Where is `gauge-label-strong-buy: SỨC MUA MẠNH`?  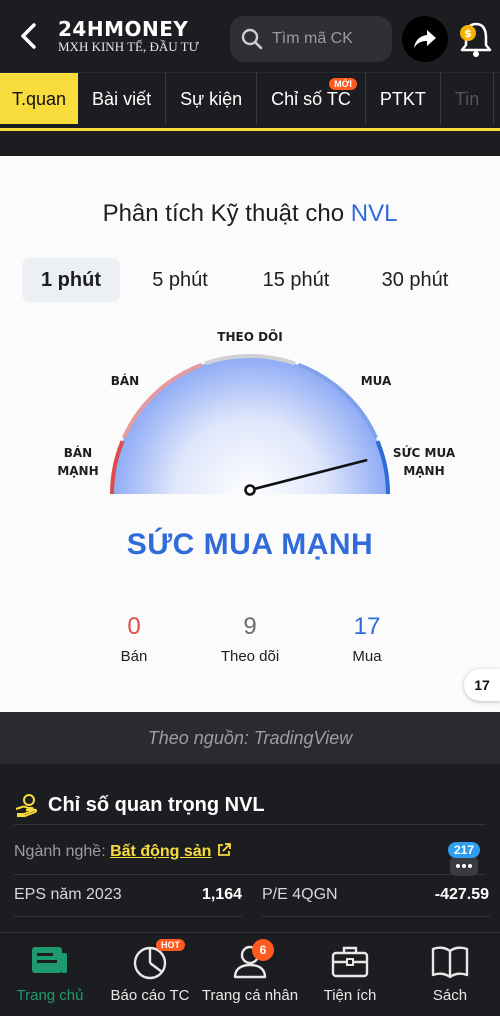
gauge-label-strong-buy: SỨC MUA MẠNH is located at coordinates (424, 462).